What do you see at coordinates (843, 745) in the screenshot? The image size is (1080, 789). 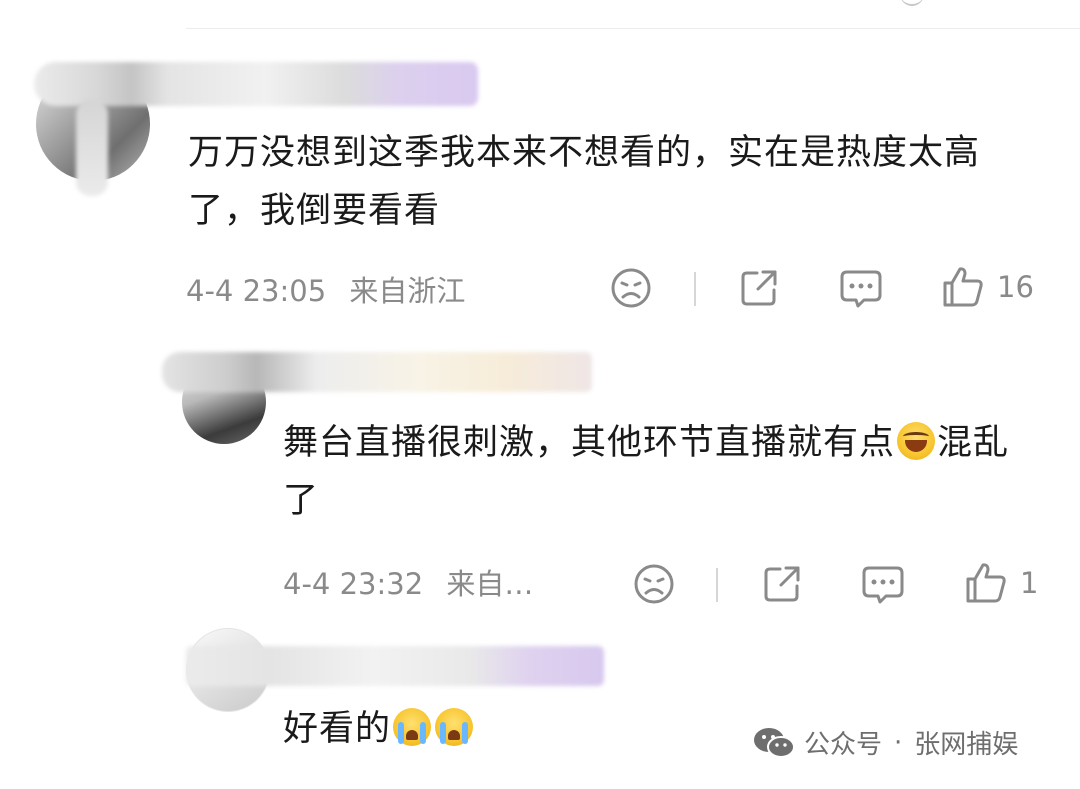 I see `watermark-label: 公众号` at bounding box center [843, 745].